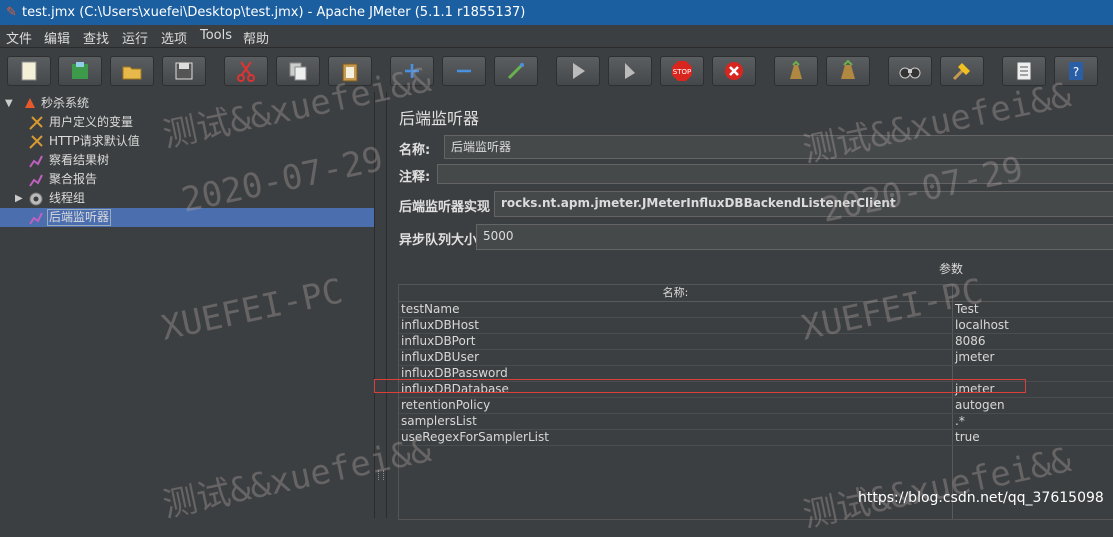  What do you see at coordinates (187, 179) in the screenshot?
I see `tree-node-aggregate-report: 聚合报告` at bounding box center [187, 179].